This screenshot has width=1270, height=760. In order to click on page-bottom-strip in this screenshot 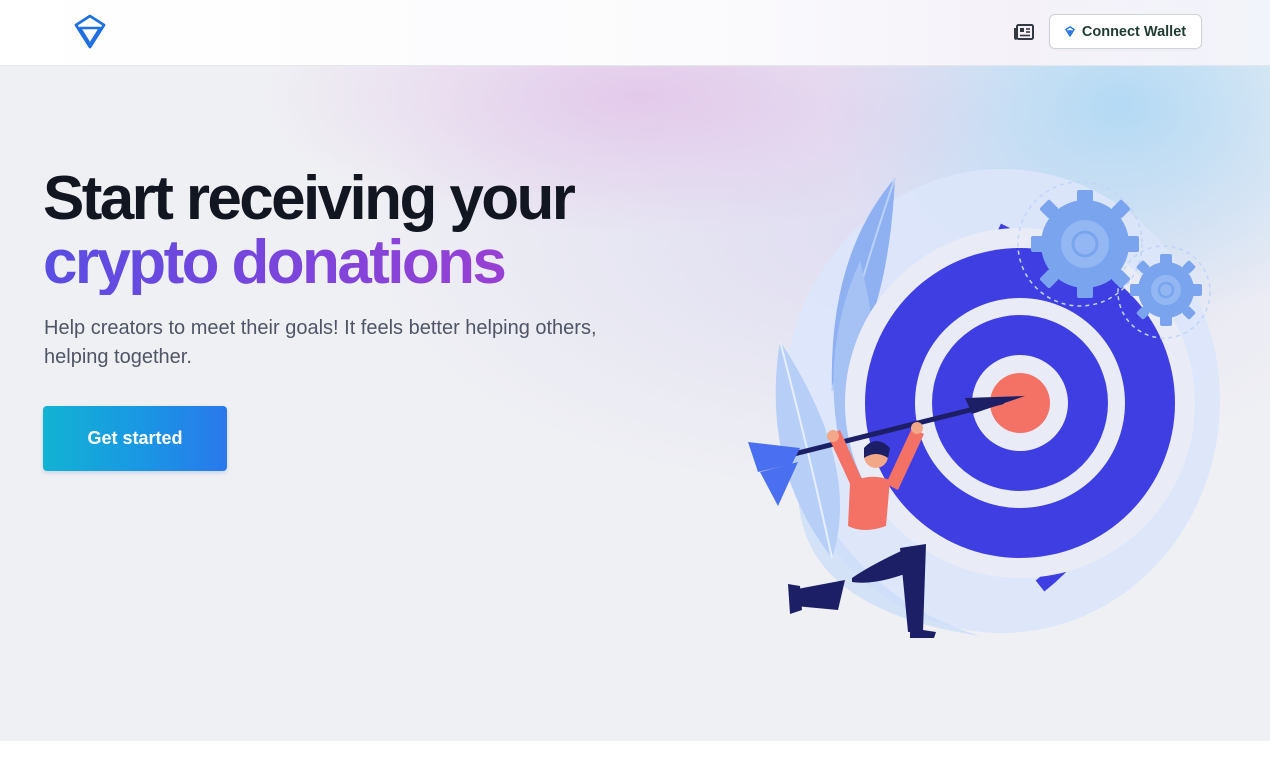, I will do `click(635, 750)`.